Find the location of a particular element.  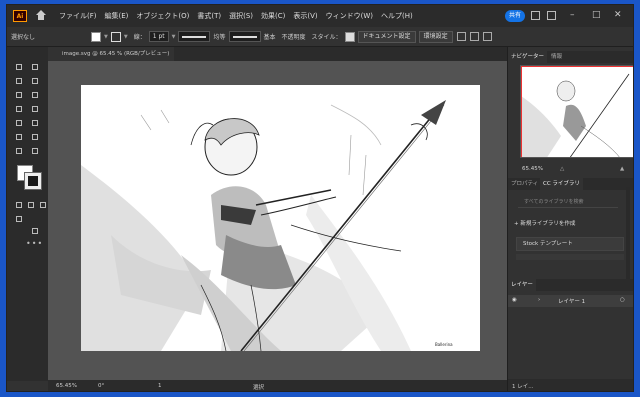

app-logo: Ai is located at coordinates (20, 16).